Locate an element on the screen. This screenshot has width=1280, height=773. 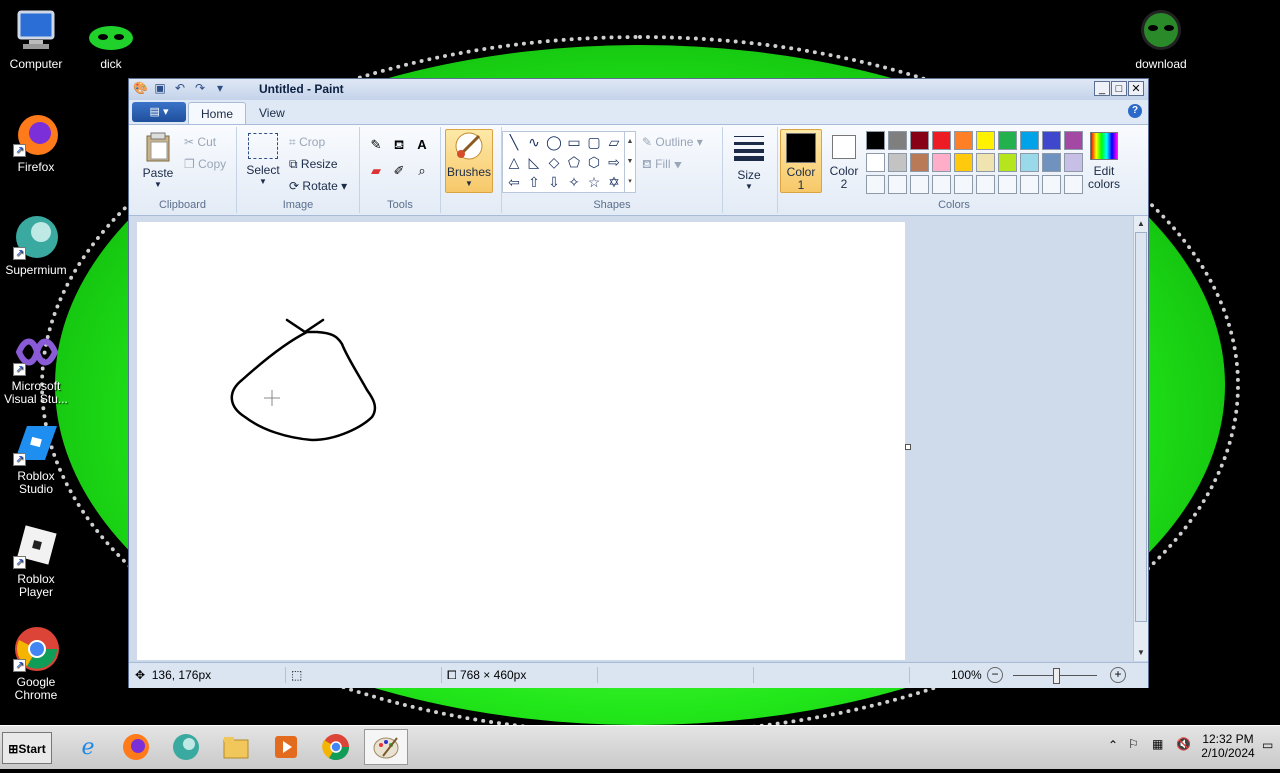
edit-colors-button: Edit colors is located at coordinates (1104, 160).